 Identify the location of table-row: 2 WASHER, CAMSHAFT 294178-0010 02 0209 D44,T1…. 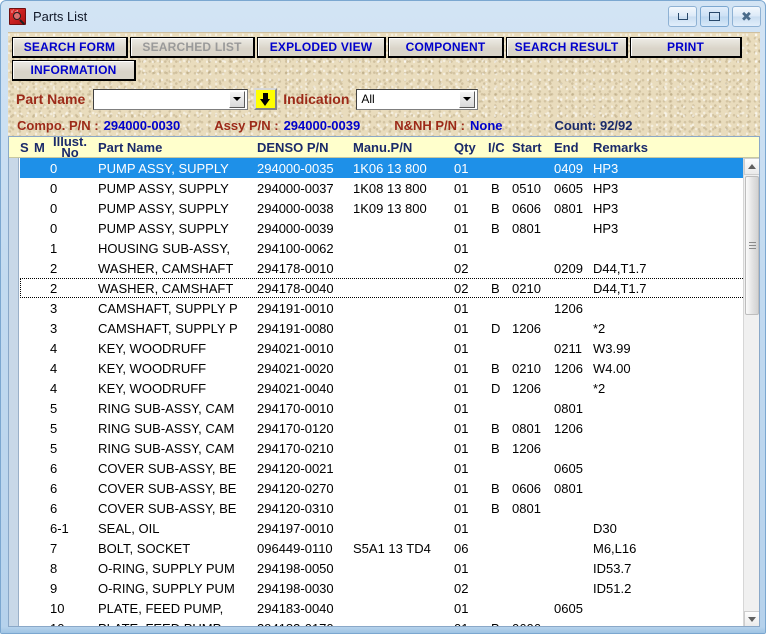
(382, 268).